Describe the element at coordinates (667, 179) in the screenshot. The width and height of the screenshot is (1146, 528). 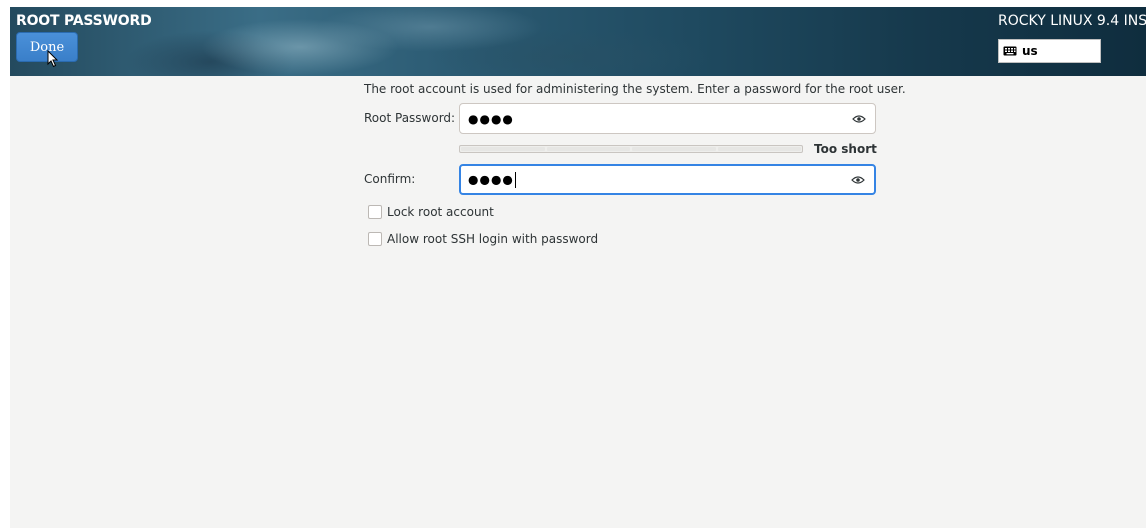
I see `confirm-password-input: ●●●●` at that location.